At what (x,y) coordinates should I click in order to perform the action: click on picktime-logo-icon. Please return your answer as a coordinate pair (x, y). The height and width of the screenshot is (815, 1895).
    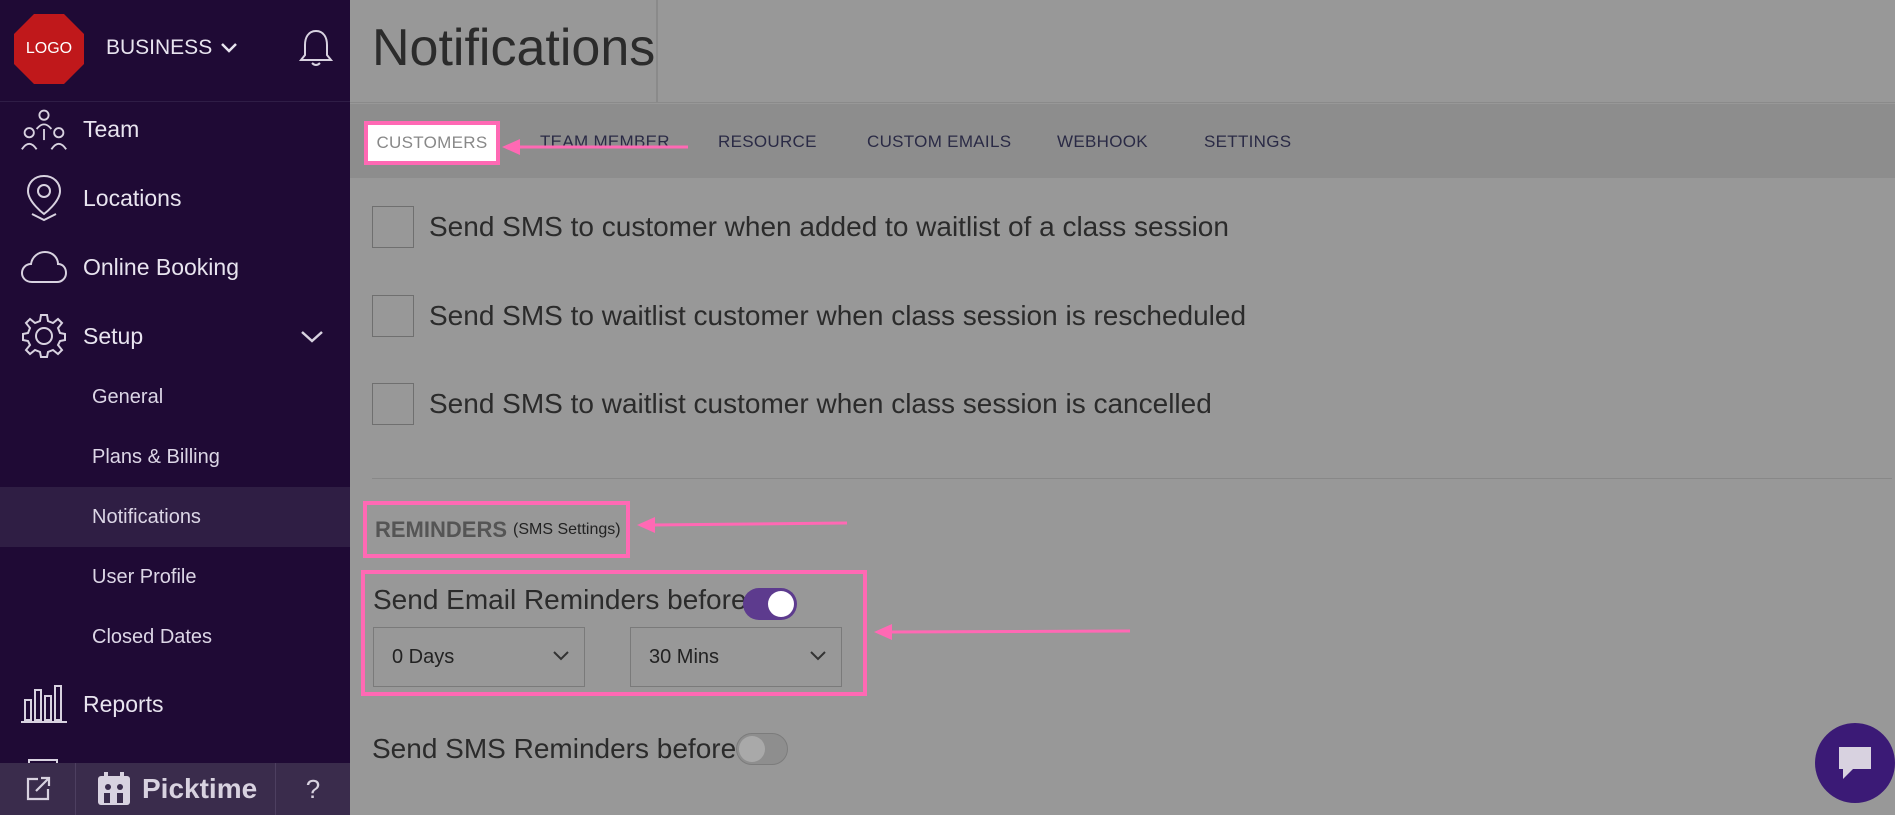
    Looking at the image, I should click on (114, 788).